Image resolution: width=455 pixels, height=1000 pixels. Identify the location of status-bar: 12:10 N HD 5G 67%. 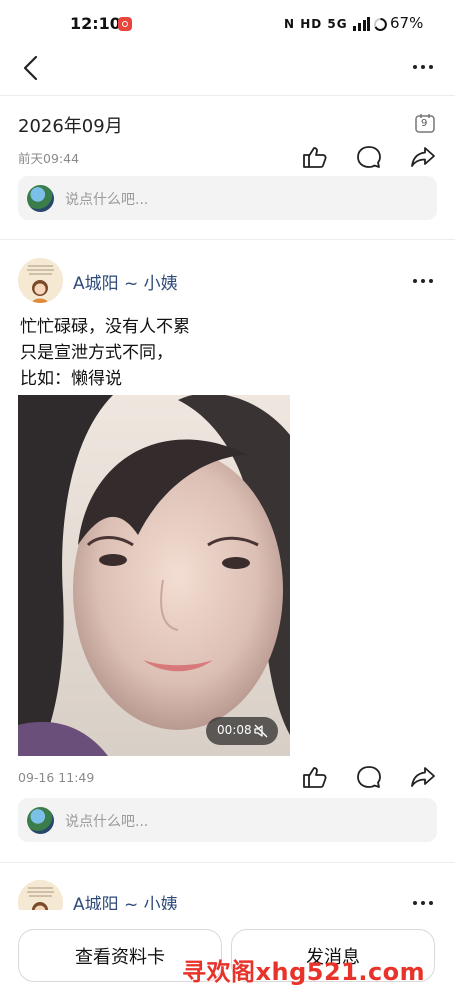
(227, 23).